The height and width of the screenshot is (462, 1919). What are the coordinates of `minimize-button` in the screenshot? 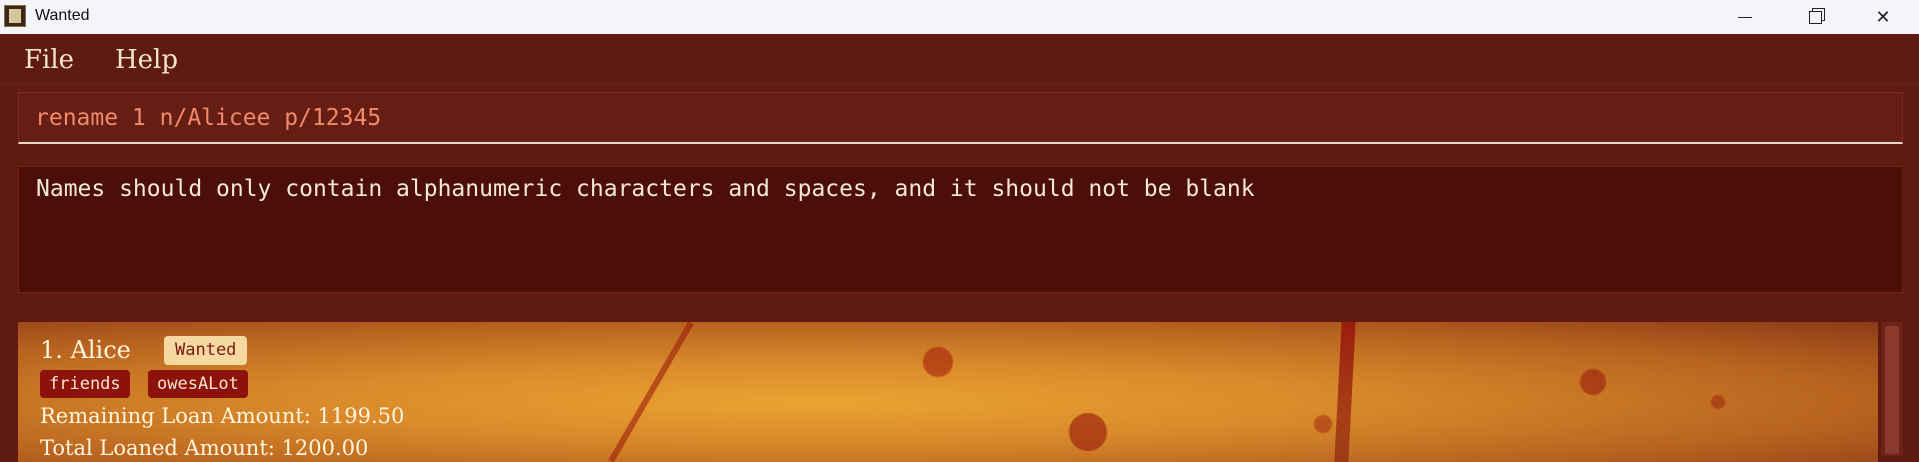 It's located at (1745, 17).